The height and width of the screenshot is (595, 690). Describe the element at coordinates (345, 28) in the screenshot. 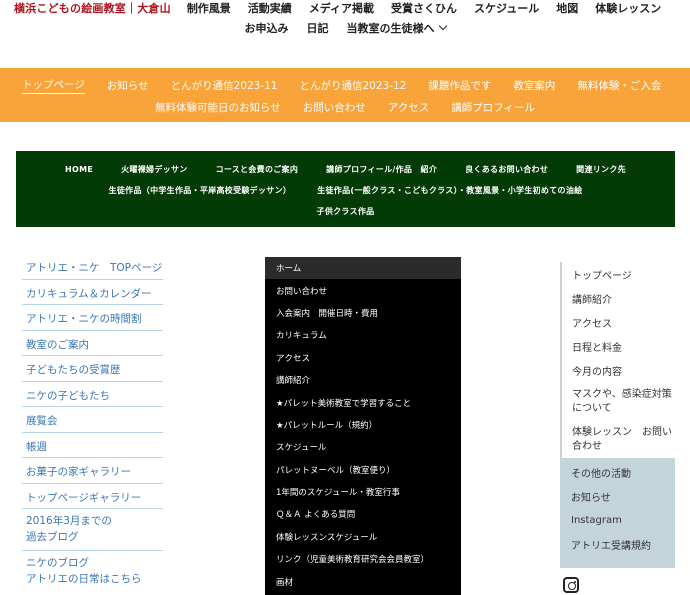

I see `top-nav-row-2: お申込み 日記 当教室の生徒様へ` at that location.